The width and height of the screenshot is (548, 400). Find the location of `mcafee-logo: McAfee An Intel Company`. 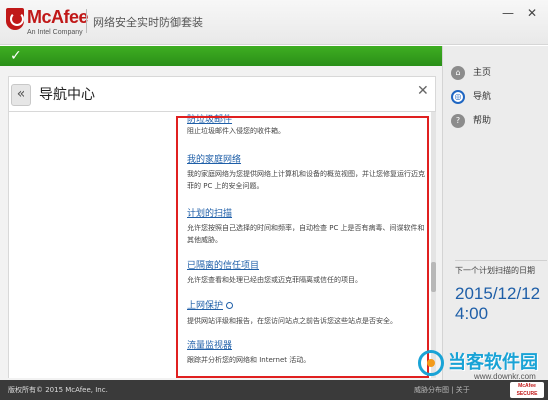

mcafee-logo: McAfee An Intel Company is located at coordinates (47, 23).